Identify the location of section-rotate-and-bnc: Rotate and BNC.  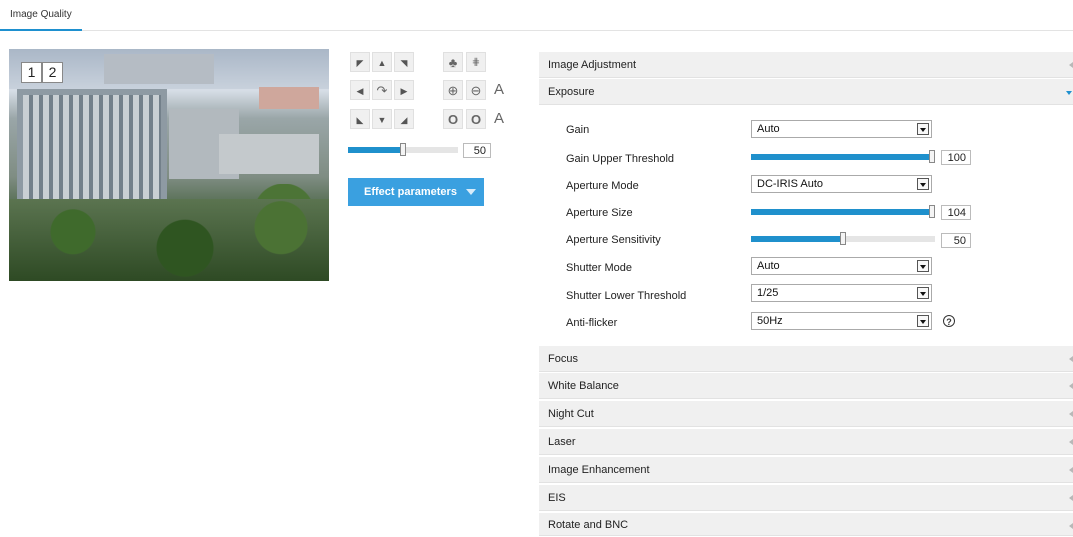
(806, 524).